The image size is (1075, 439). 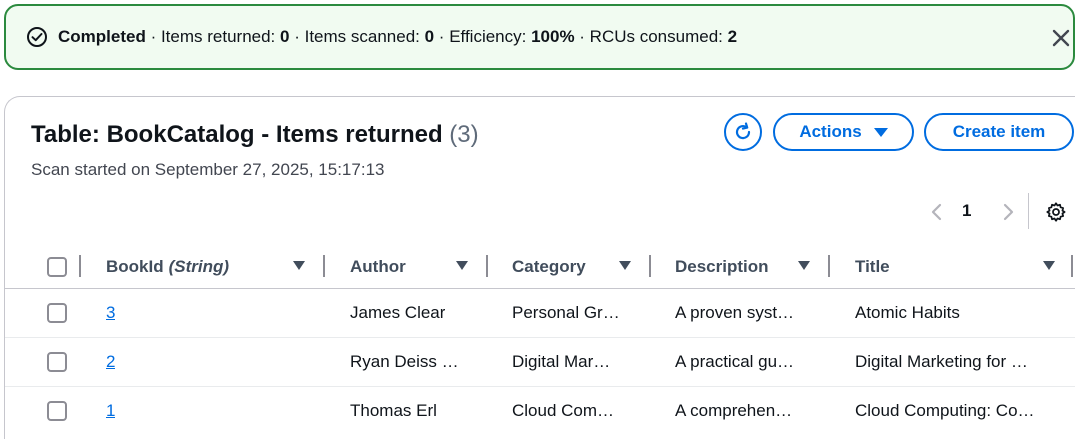 What do you see at coordinates (398, 312) in the screenshot?
I see `cell-author: James Clear` at bounding box center [398, 312].